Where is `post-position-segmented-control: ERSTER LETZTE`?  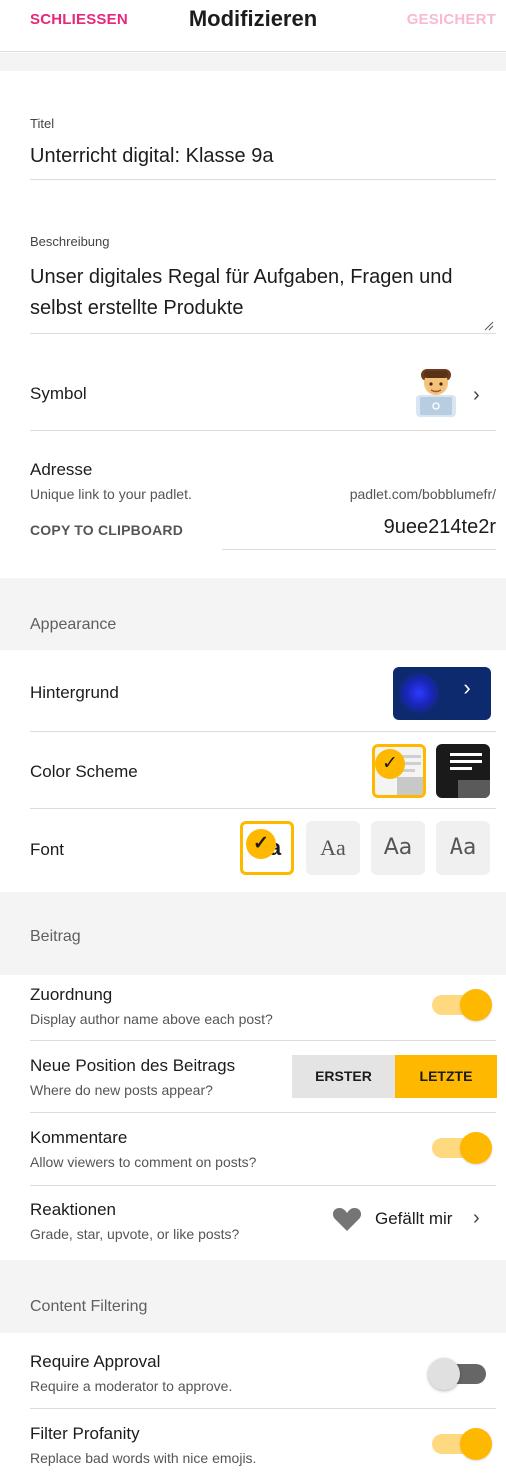
post-position-segmented-control: ERSTER LETZTE is located at coordinates (394, 1076).